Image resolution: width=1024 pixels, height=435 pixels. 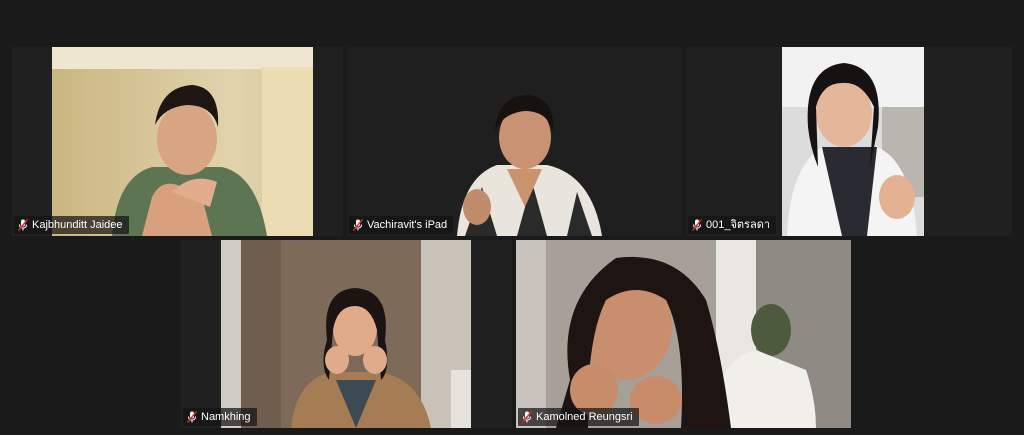 What do you see at coordinates (77, 225) in the screenshot?
I see `participant-name: Kajbhunditt Jaidee` at bounding box center [77, 225].